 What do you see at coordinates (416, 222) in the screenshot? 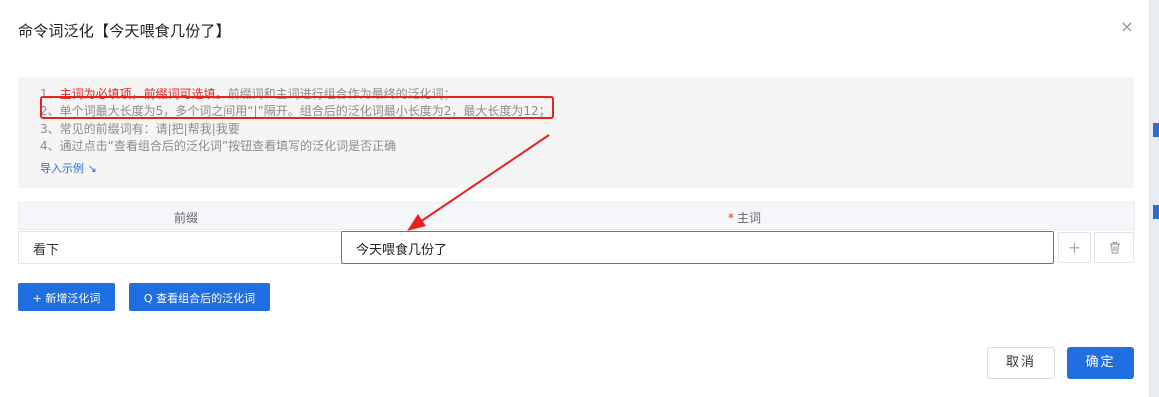
I see `annotation-arrow-head` at bounding box center [416, 222].